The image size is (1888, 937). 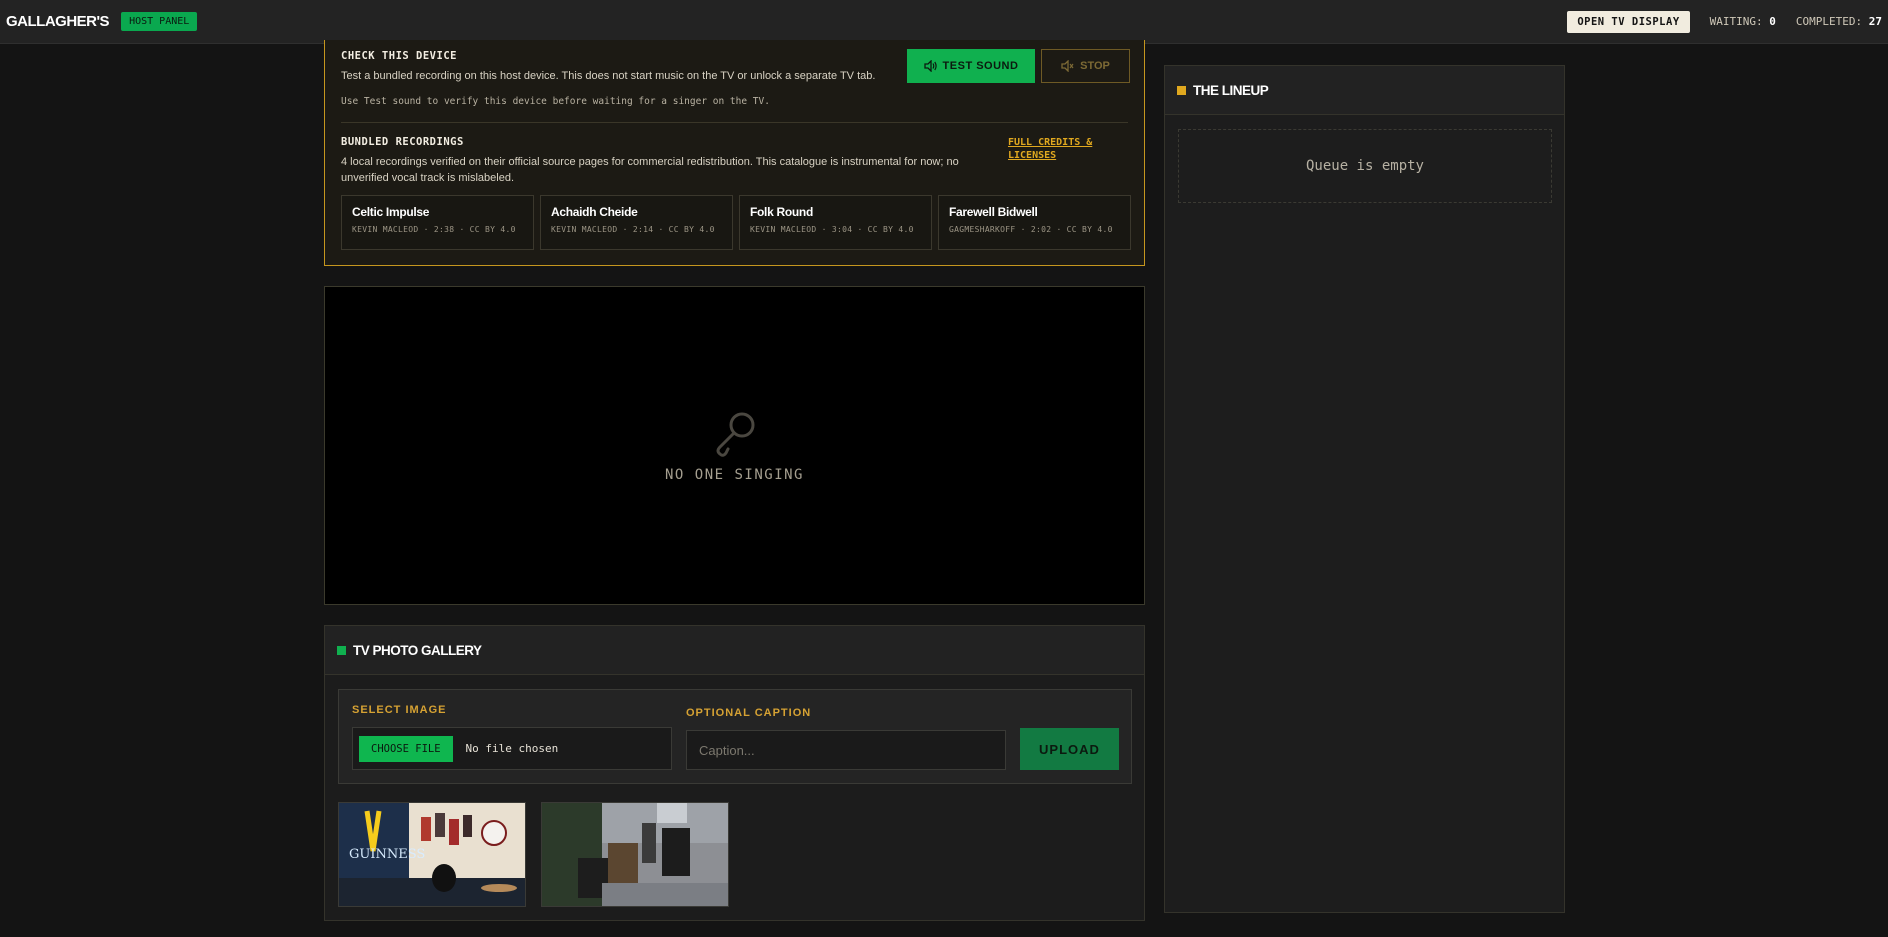 What do you see at coordinates (1364, 90) in the screenshot?
I see `lineup-header: THE LINEUP` at bounding box center [1364, 90].